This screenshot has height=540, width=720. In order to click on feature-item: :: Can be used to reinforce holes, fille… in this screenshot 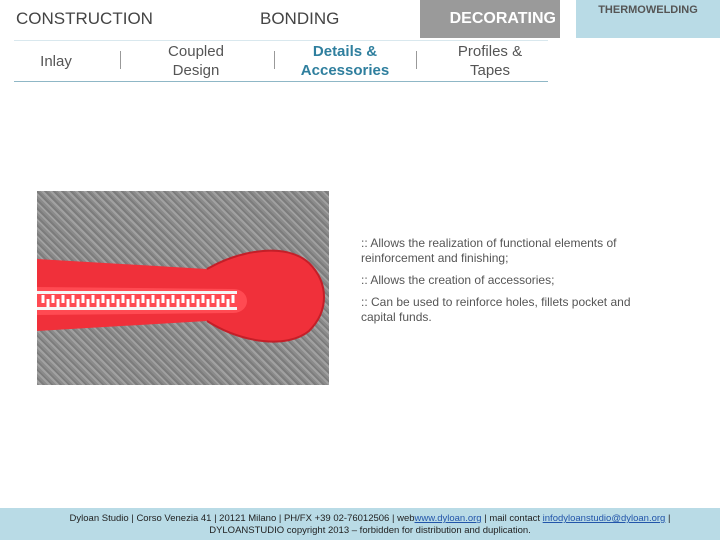, I will do `click(496, 309)`.